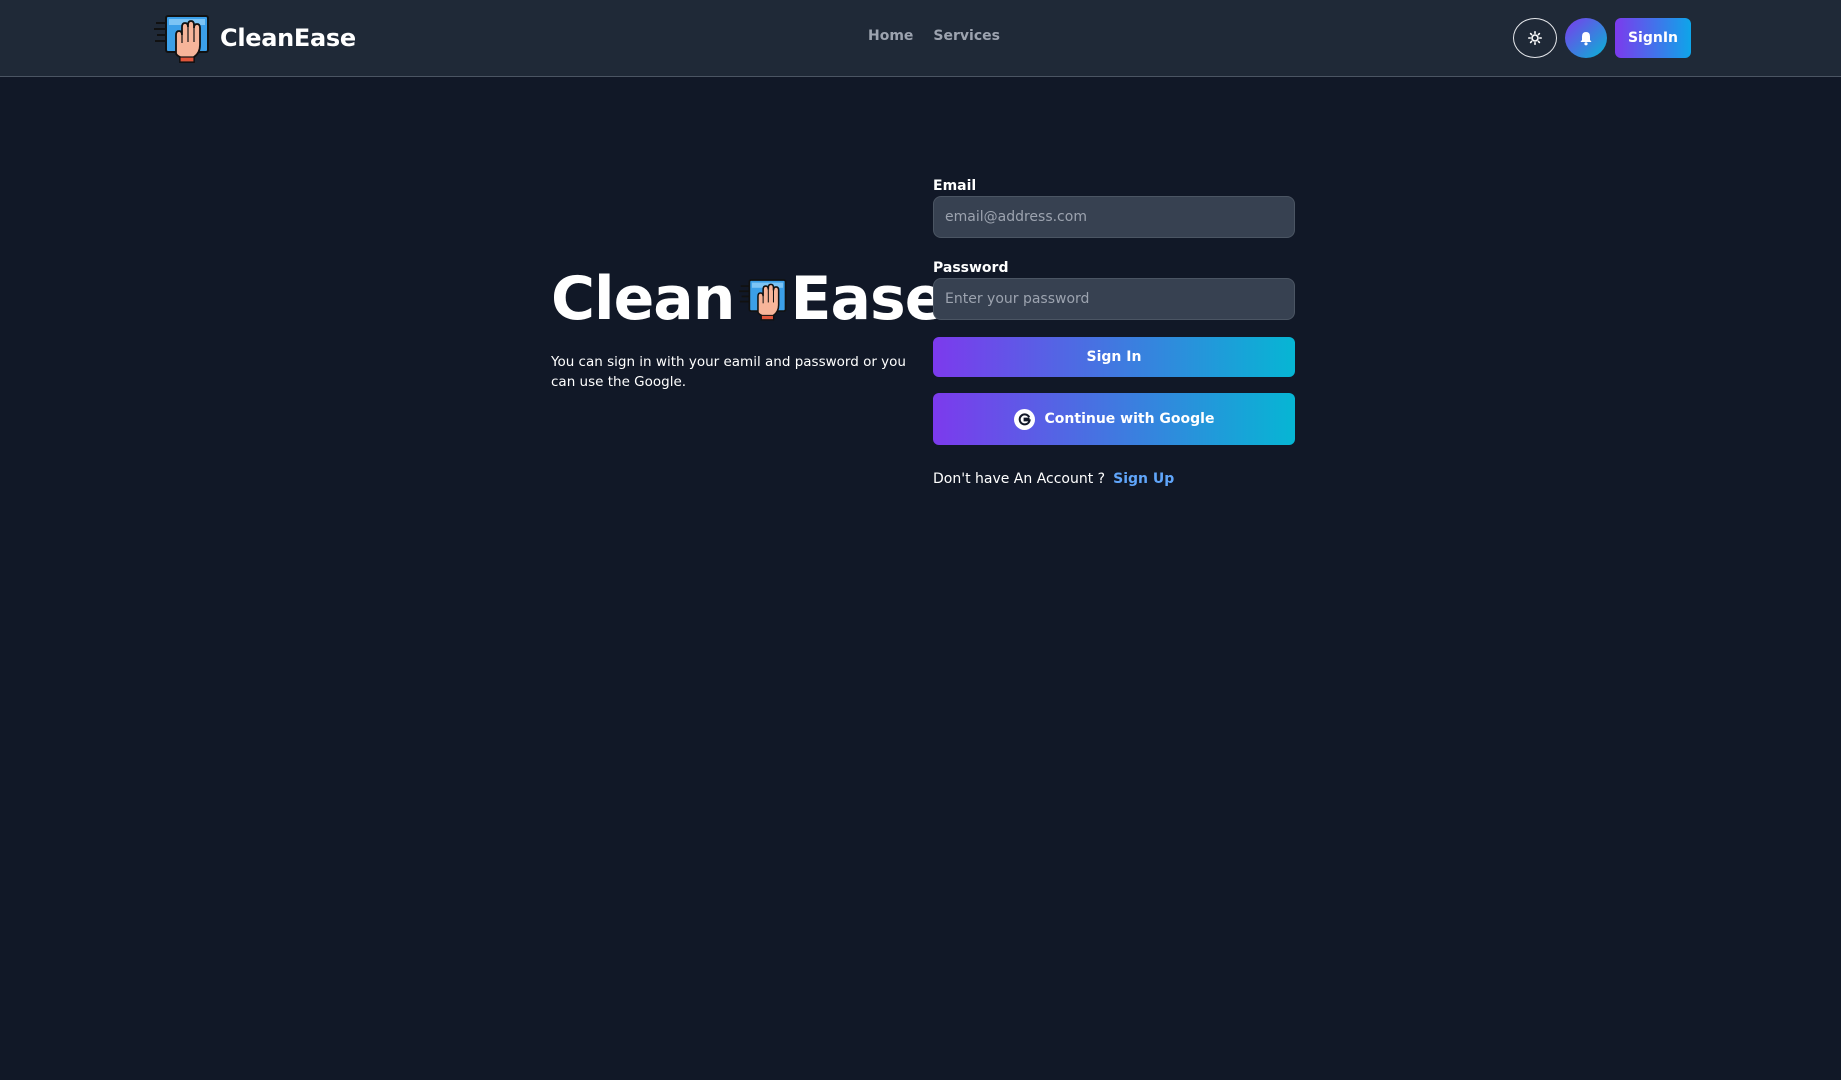 The image size is (1841, 1080). I want to click on hero-title-clean: Clean, so click(643, 299).